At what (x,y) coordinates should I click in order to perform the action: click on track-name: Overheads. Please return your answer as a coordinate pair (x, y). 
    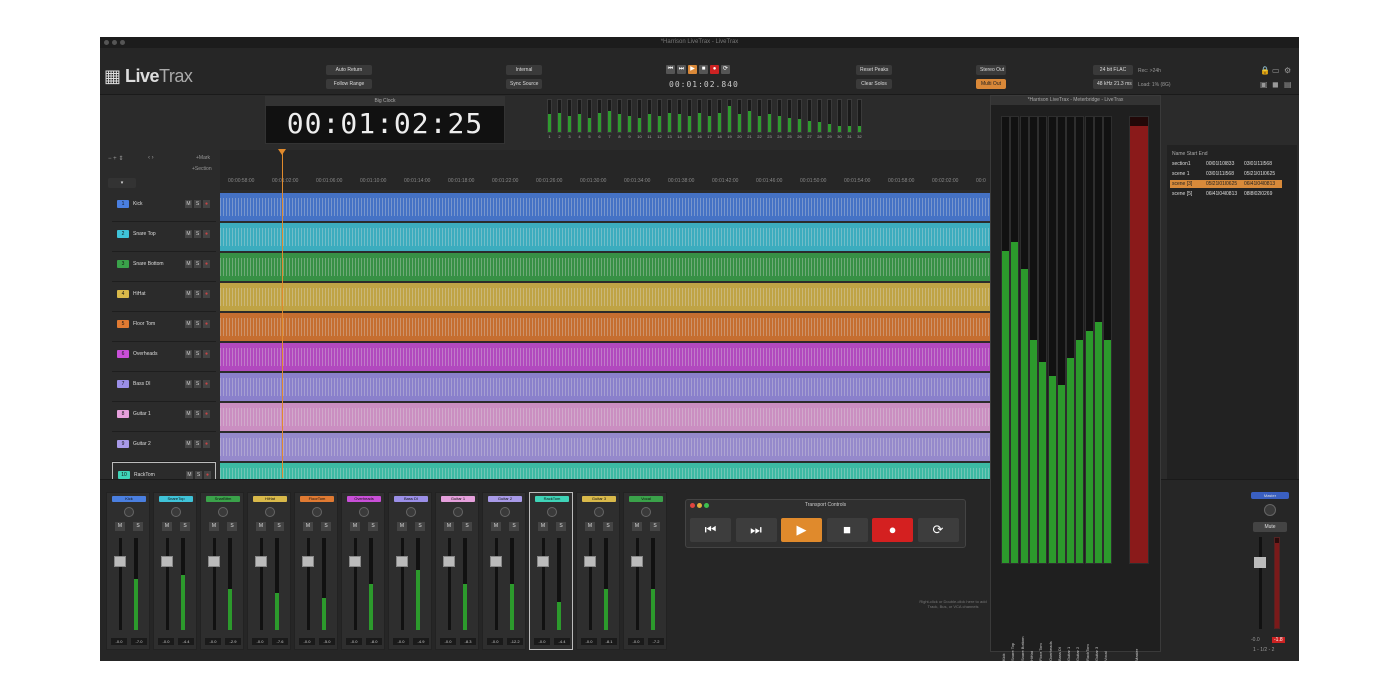
    Looking at the image, I should click on (145, 354).